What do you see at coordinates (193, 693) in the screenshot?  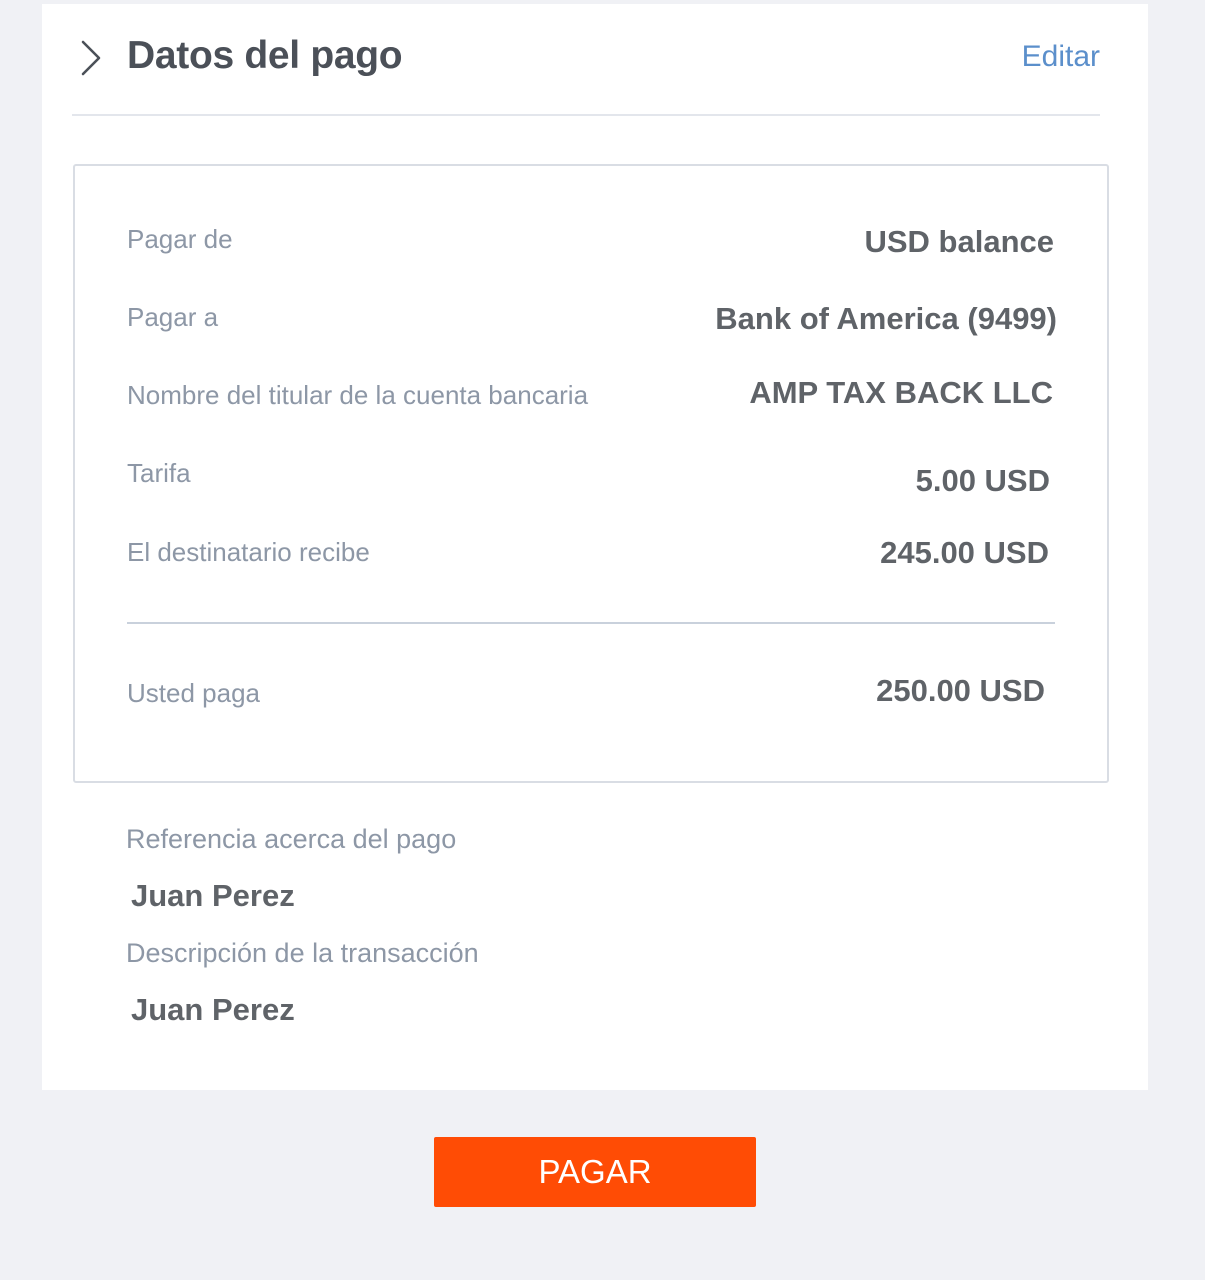 I see `total-label: Usted paga` at bounding box center [193, 693].